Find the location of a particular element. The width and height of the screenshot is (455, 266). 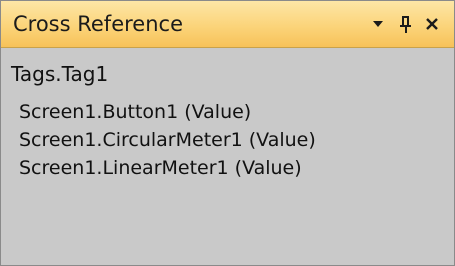

close-icon is located at coordinates (432, 24).